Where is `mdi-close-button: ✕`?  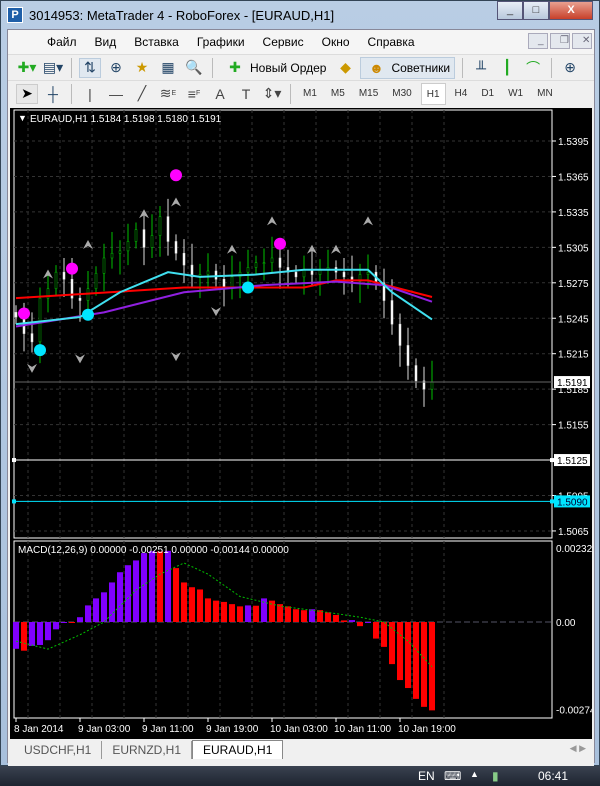 mdi-close-button: ✕ is located at coordinates (582, 41).